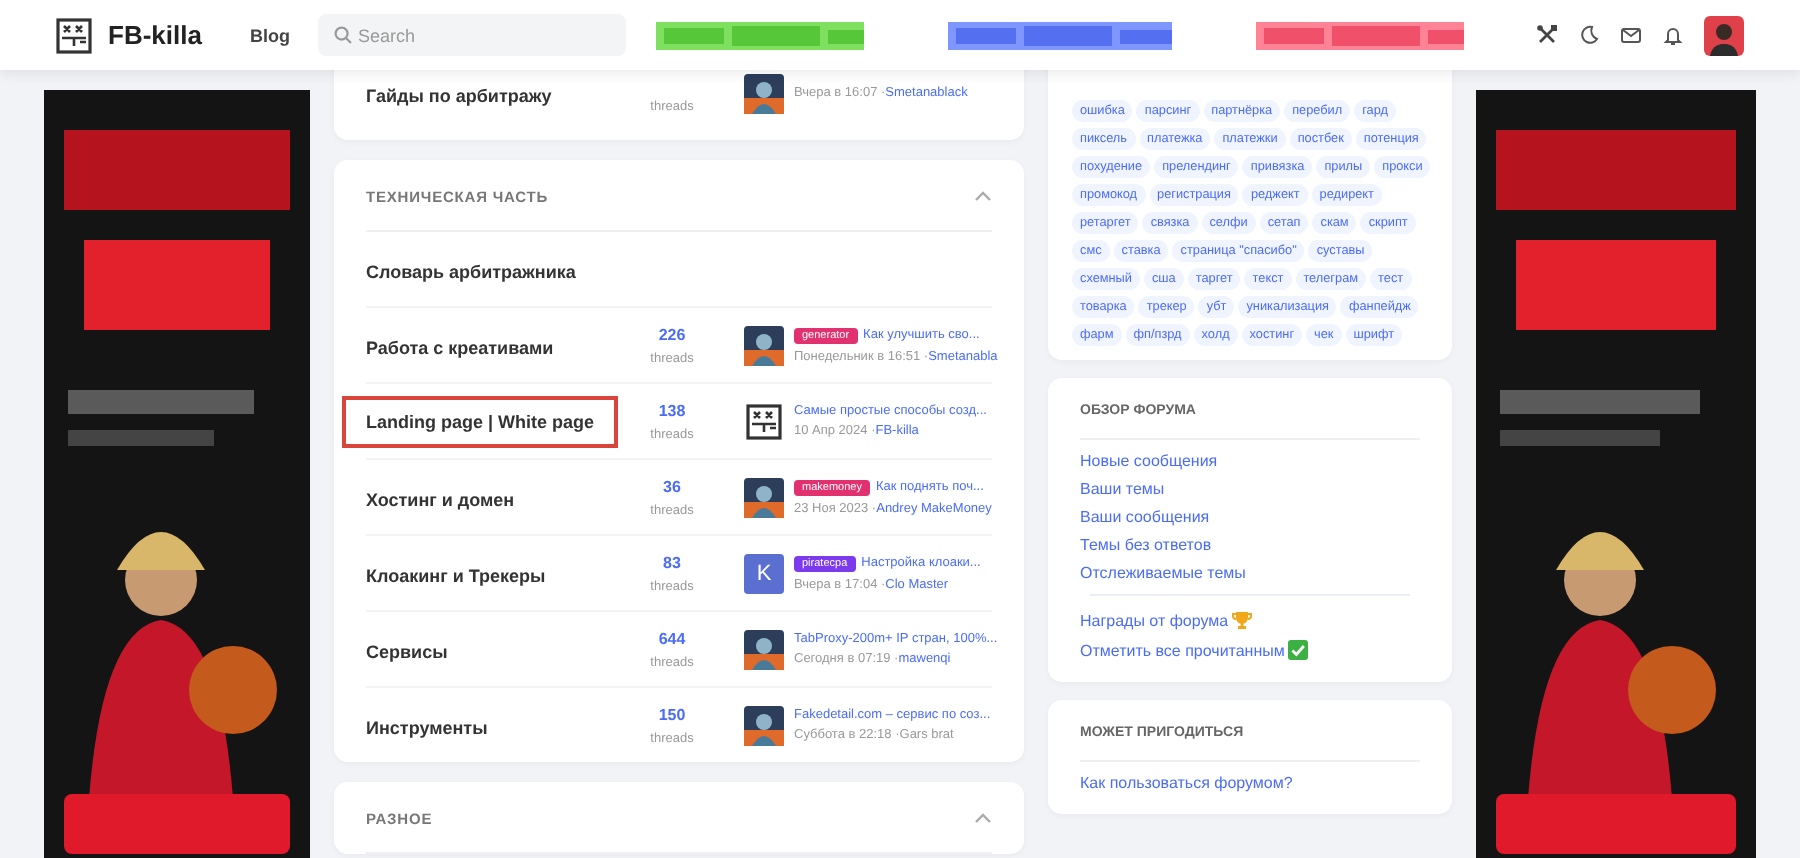 The width and height of the screenshot is (1800, 858). Describe the element at coordinates (427, 727) in the screenshot. I see `forum-link: Инструменты` at that location.